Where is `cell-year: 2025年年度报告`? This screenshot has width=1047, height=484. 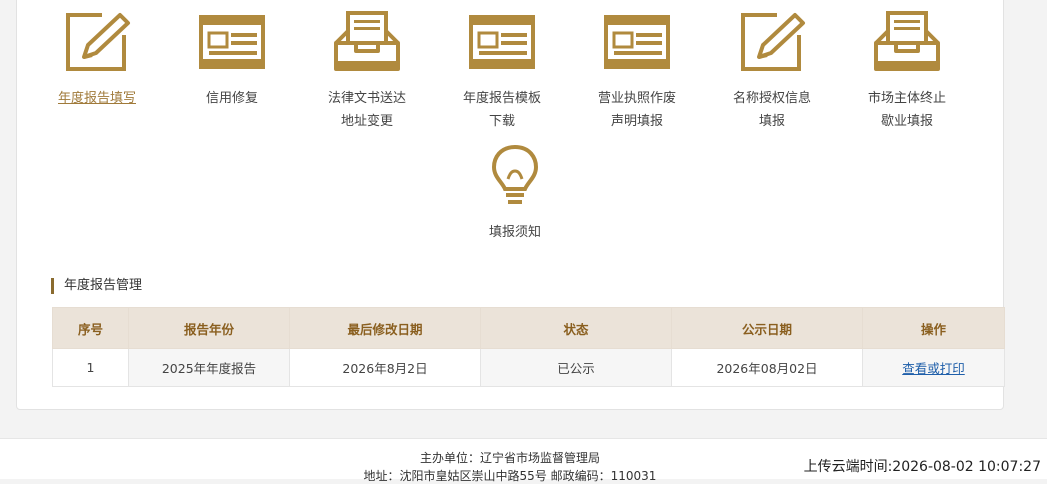 cell-year: 2025年年度报告 is located at coordinates (209, 367).